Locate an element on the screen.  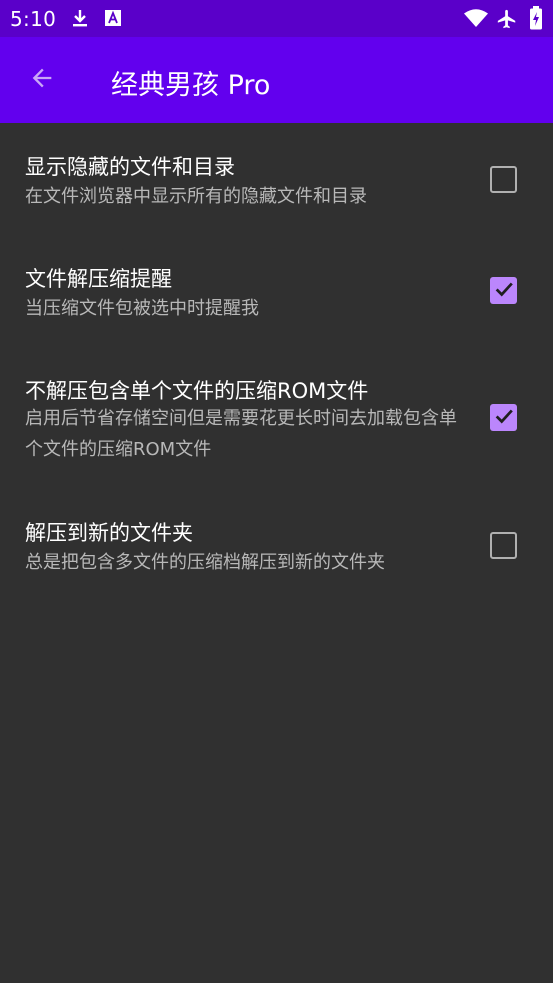
pref-title: 不解压包含单个文件的压缩ROM文件 is located at coordinates (197, 391).